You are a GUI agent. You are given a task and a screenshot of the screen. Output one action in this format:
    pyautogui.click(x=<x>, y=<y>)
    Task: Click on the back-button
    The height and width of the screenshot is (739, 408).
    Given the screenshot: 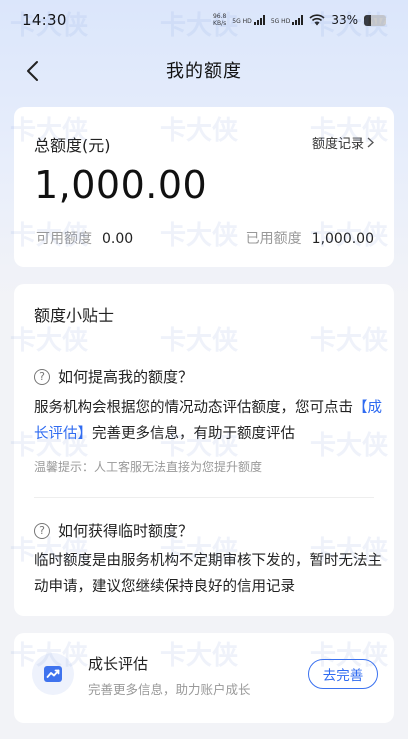 What is the action you would take?
    pyautogui.click(x=32, y=71)
    